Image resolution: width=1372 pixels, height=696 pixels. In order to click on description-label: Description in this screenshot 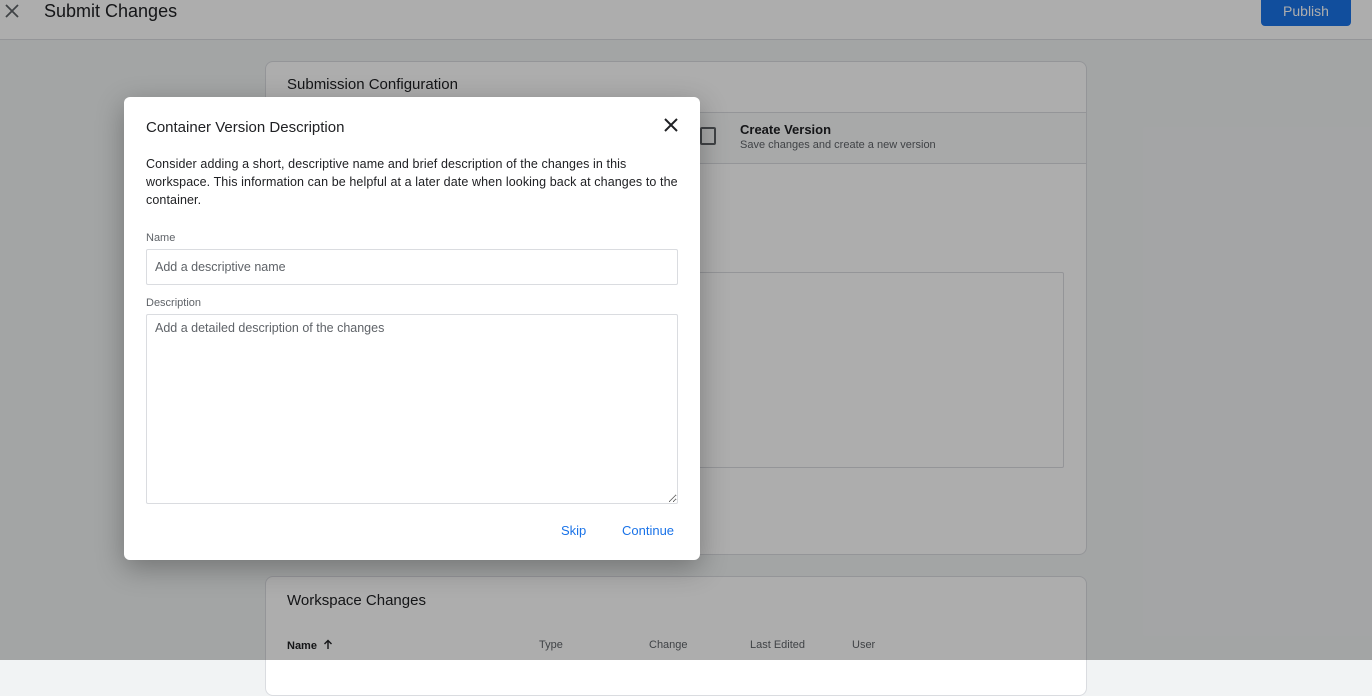, I will do `click(174, 303)`.